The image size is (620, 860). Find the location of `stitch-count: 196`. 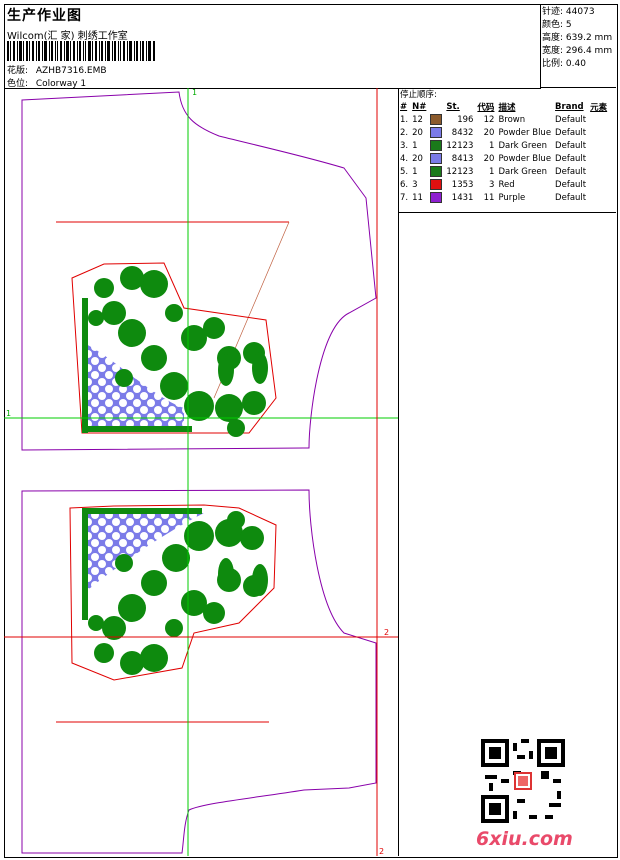

stitch-count: 196 is located at coordinates (465, 119).